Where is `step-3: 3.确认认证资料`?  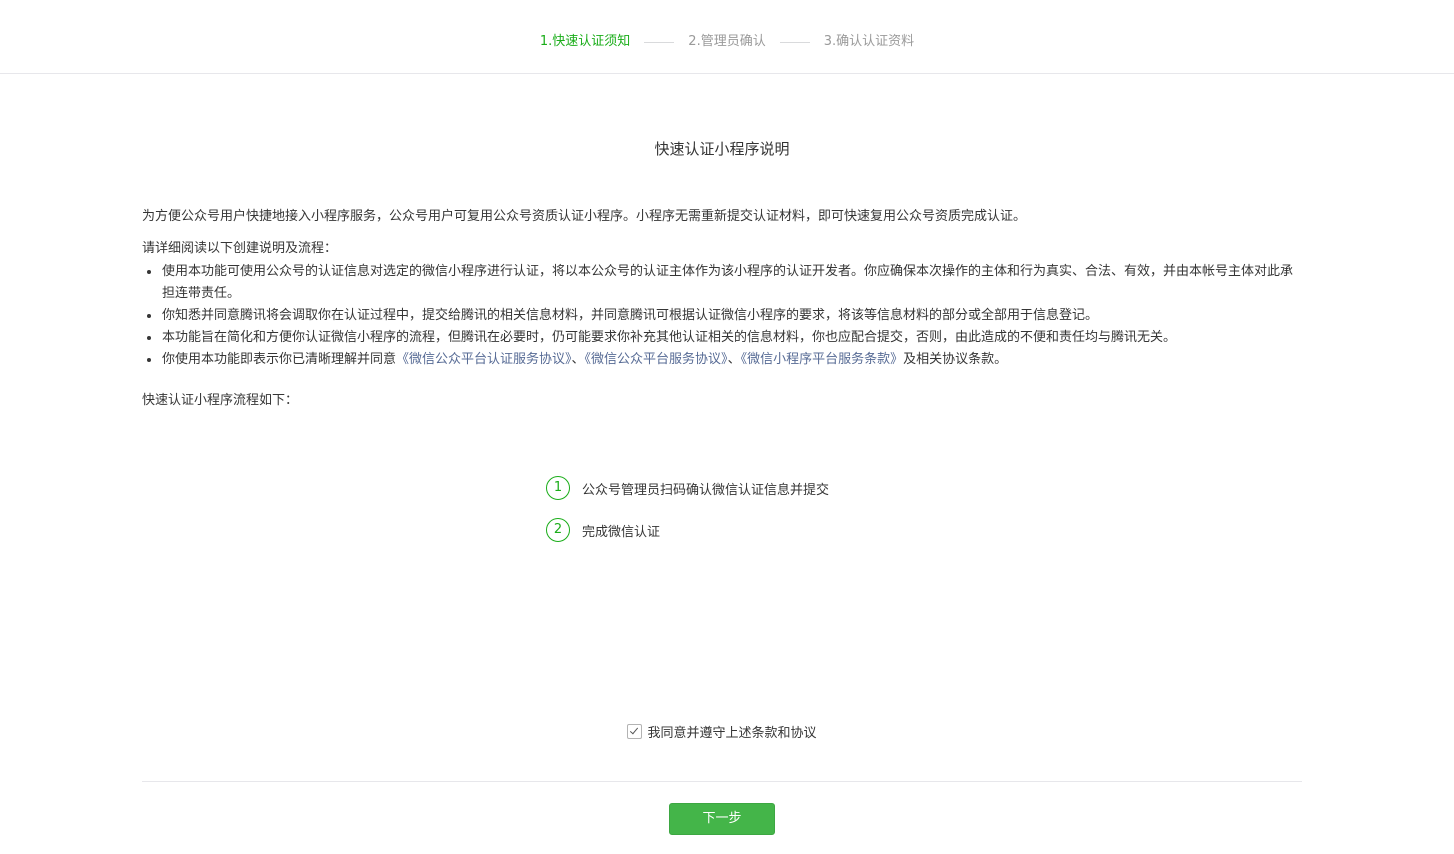
step-3: 3.确认认证资料 is located at coordinates (869, 41).